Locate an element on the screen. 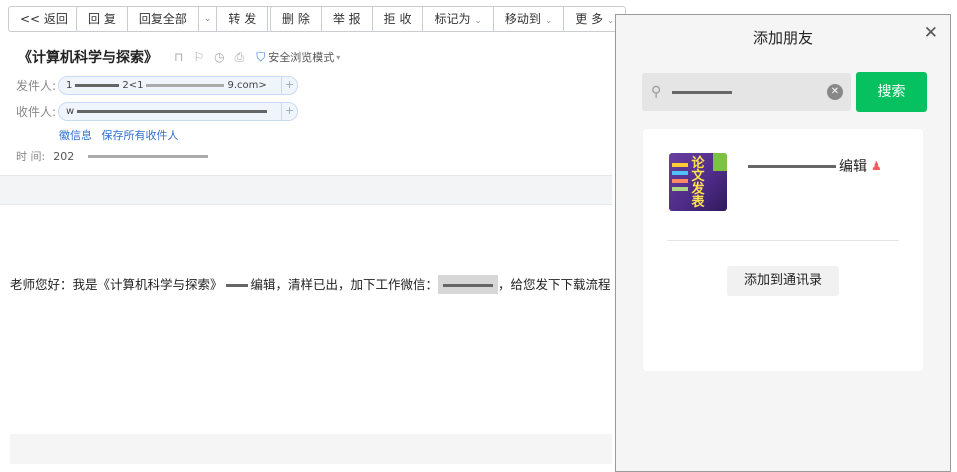  from-row: 发件人: 1 2<1 9.com> + is located at coordinates (157, 85).